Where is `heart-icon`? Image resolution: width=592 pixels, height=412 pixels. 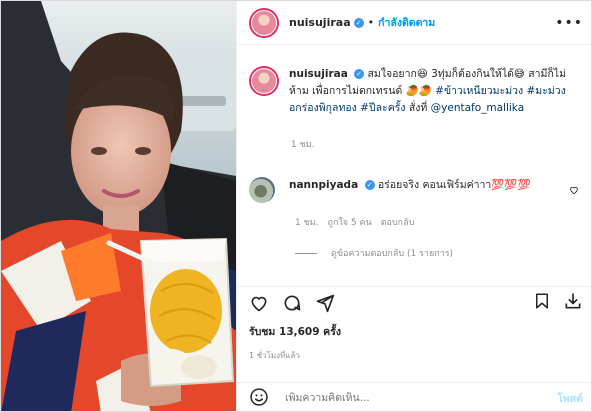
heart-icon is located at coordinates (259, 303).